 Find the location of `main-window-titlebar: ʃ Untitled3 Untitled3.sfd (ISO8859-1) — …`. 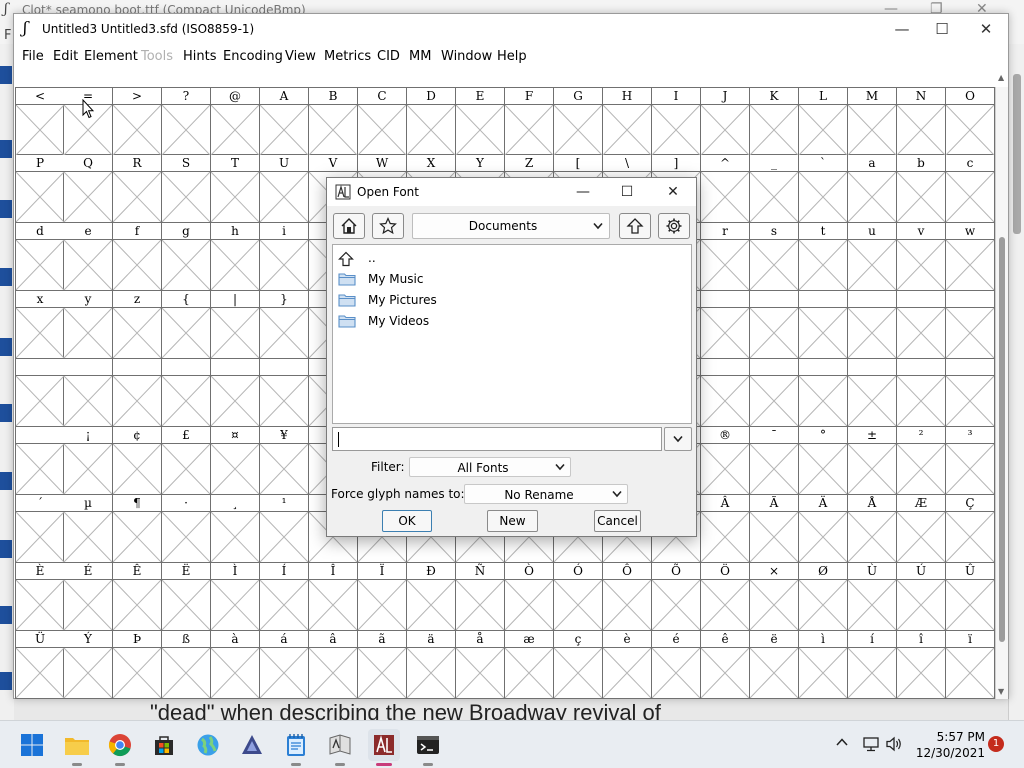

main-window-titlebar: ʃ Untitled3 Untitled3.sfd (ISO8859-1) — … is located at coordinates (511, 29).